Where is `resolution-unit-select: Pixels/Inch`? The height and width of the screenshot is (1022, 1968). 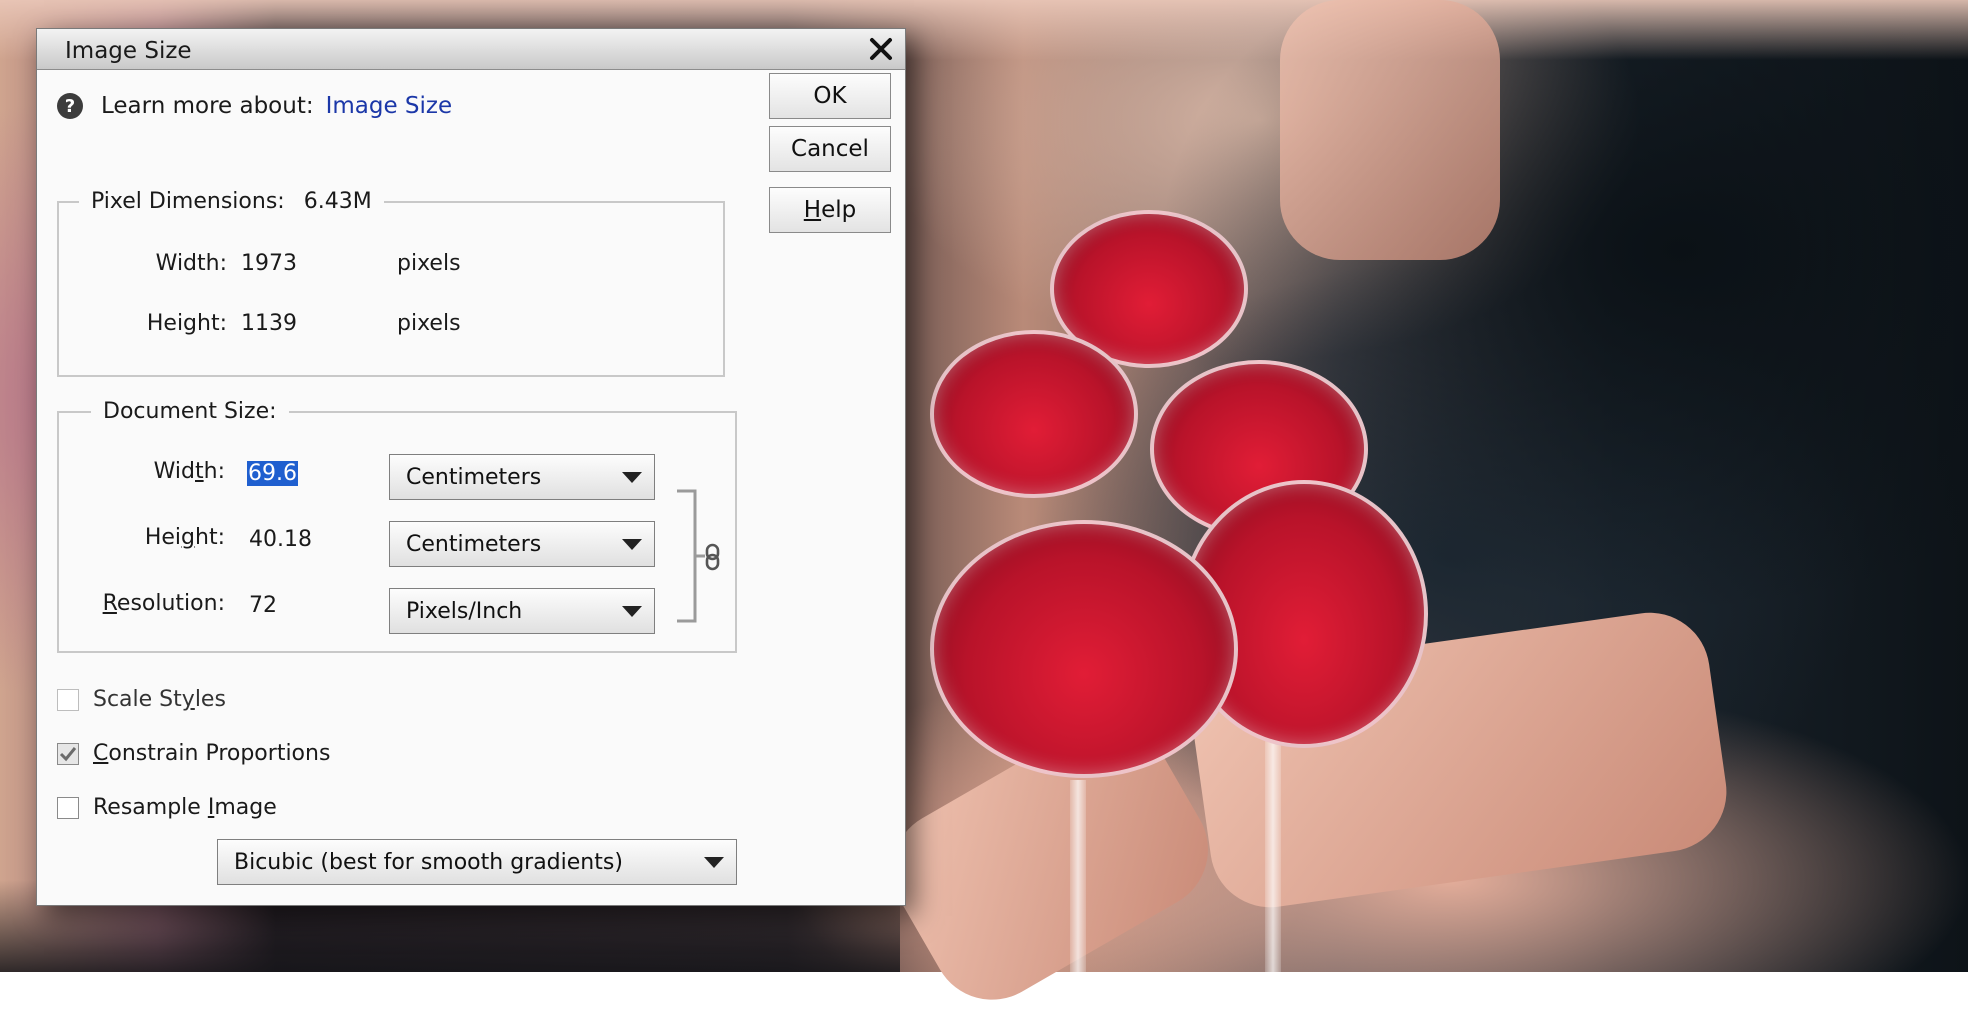 resolution-unit-select: Pixels/Inch is located at coordinates (522, 611).